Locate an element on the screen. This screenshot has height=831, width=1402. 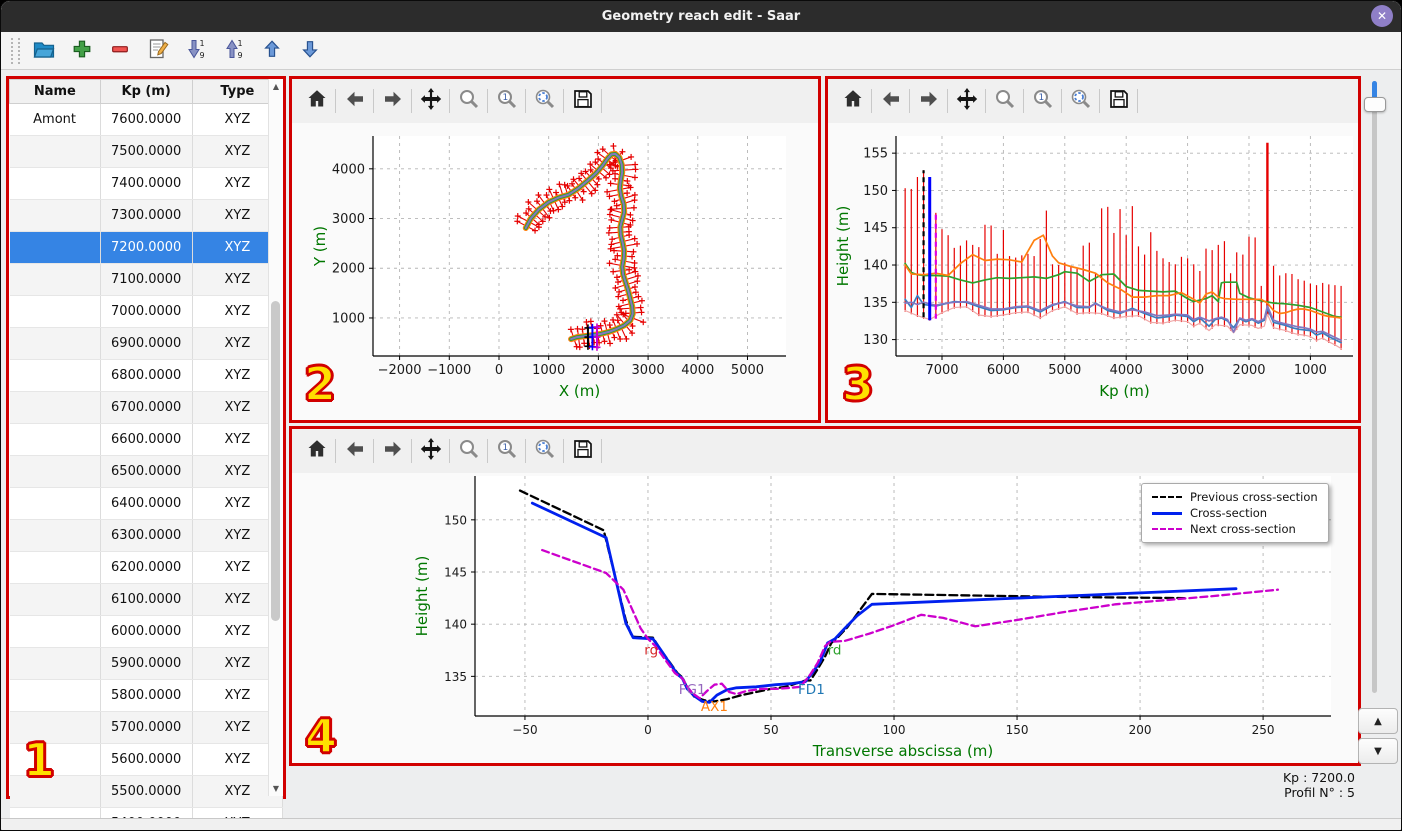
previous-profile-button: ▲ is located at coordinates (1378, 721).